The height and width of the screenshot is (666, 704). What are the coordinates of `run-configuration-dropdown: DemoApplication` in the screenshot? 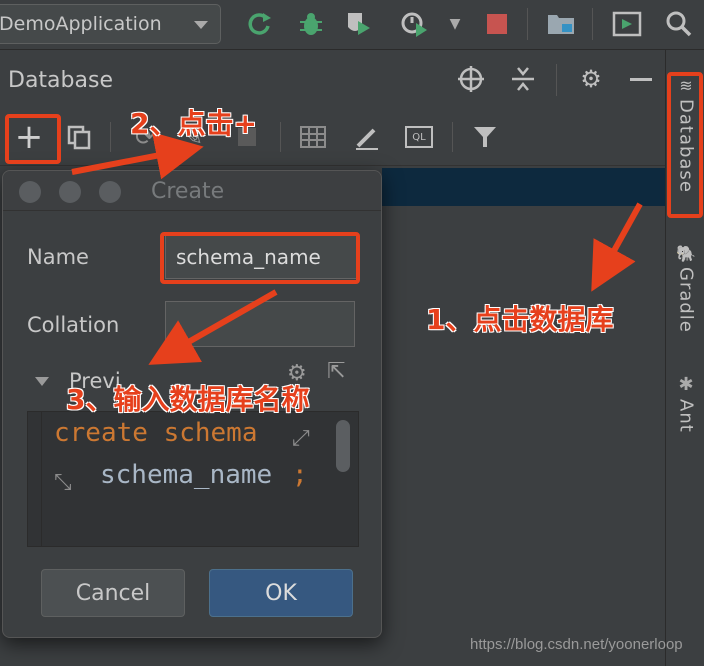 It's located at (110, 24).